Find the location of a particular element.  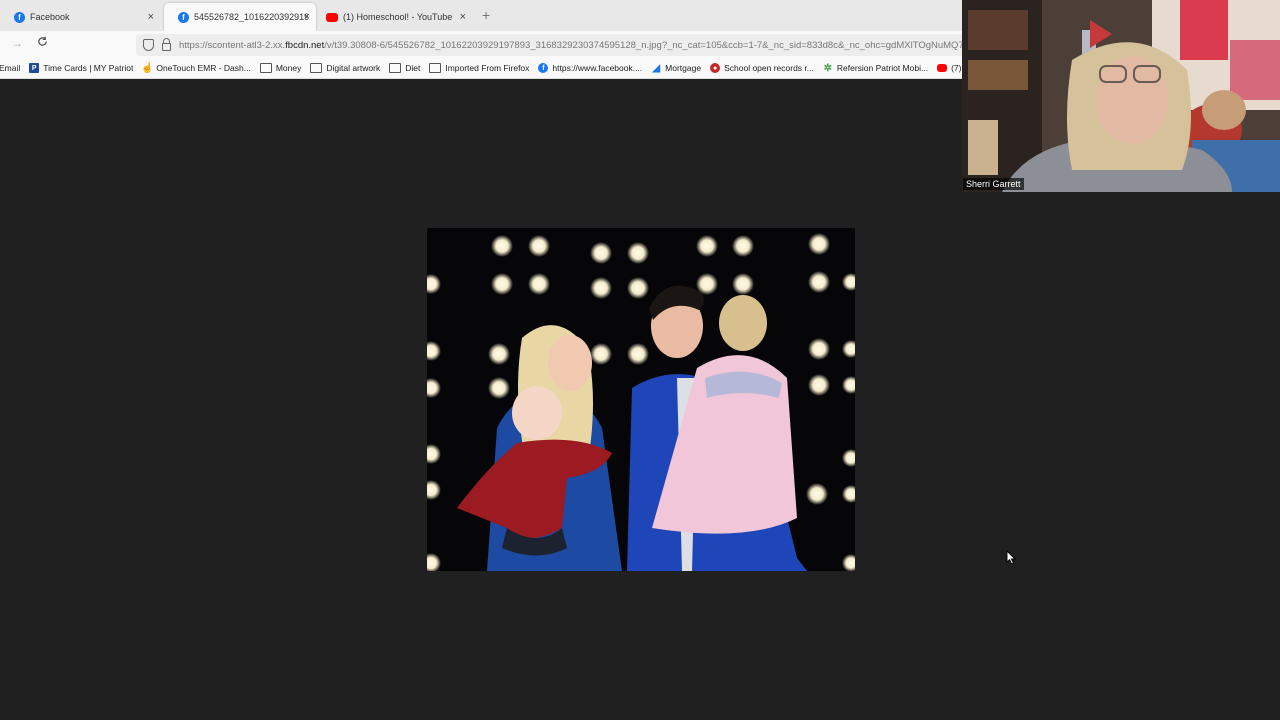

tab-title: 545526782_101622039291978 is located at coordinates (251, 17).